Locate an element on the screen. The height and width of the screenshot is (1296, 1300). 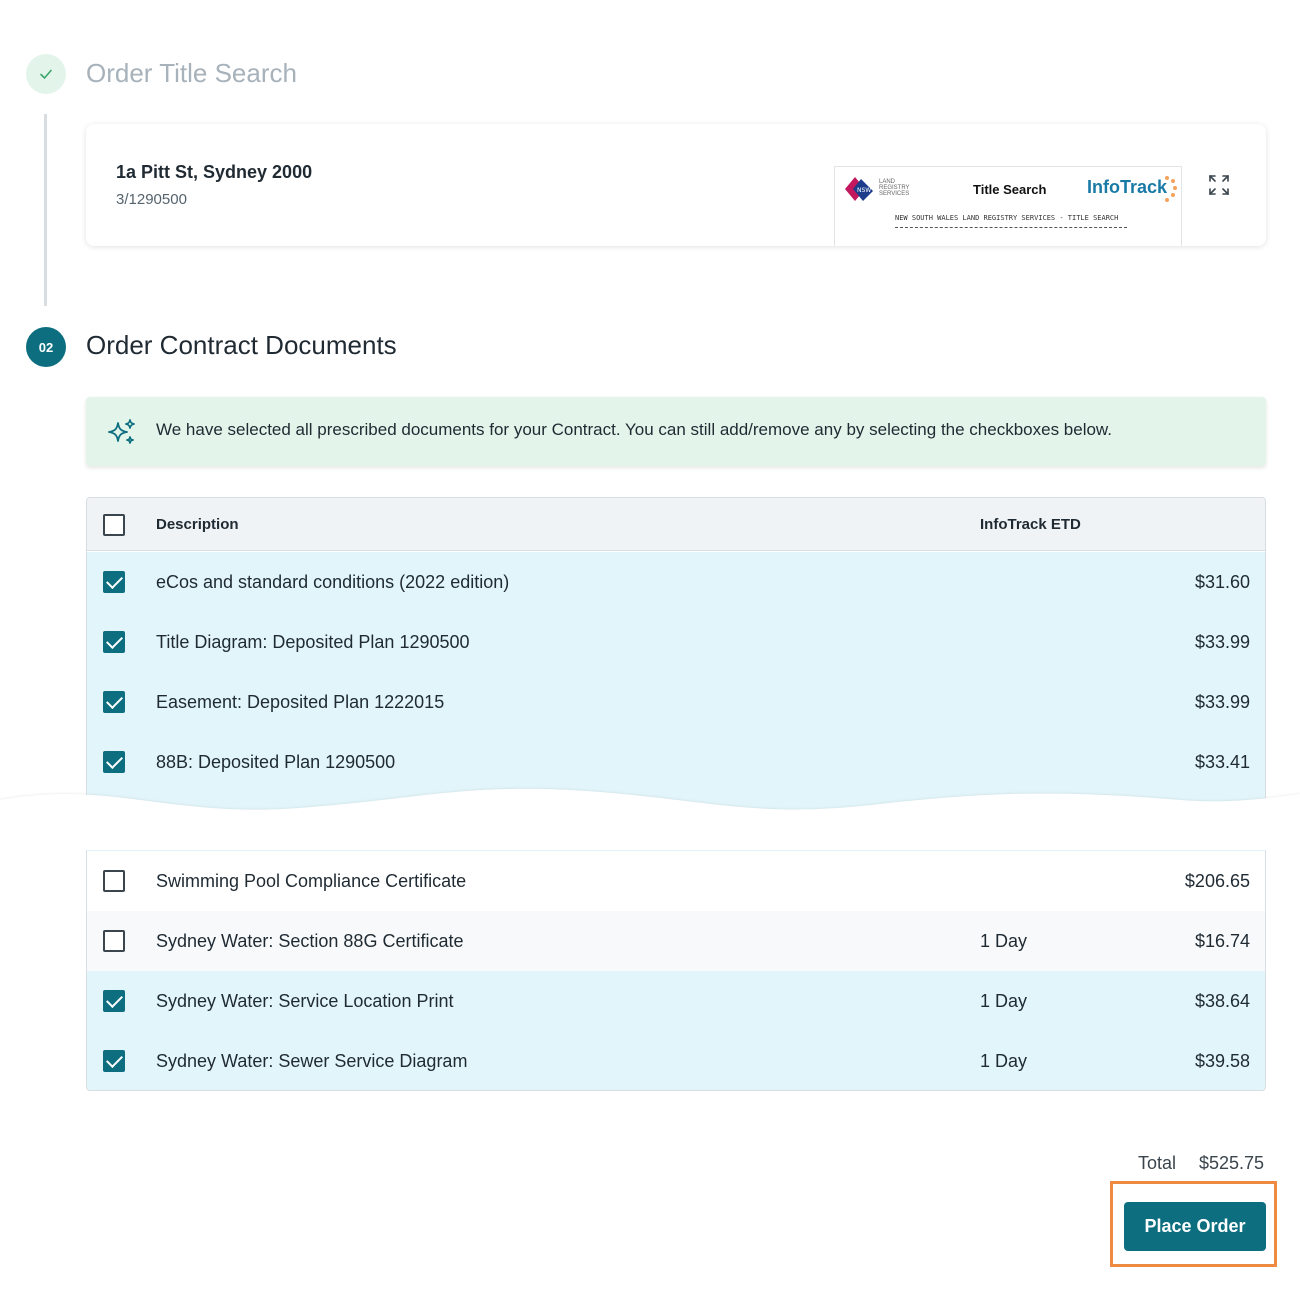
place-order-button: Place Order is located at coordinates (1195, 1226).